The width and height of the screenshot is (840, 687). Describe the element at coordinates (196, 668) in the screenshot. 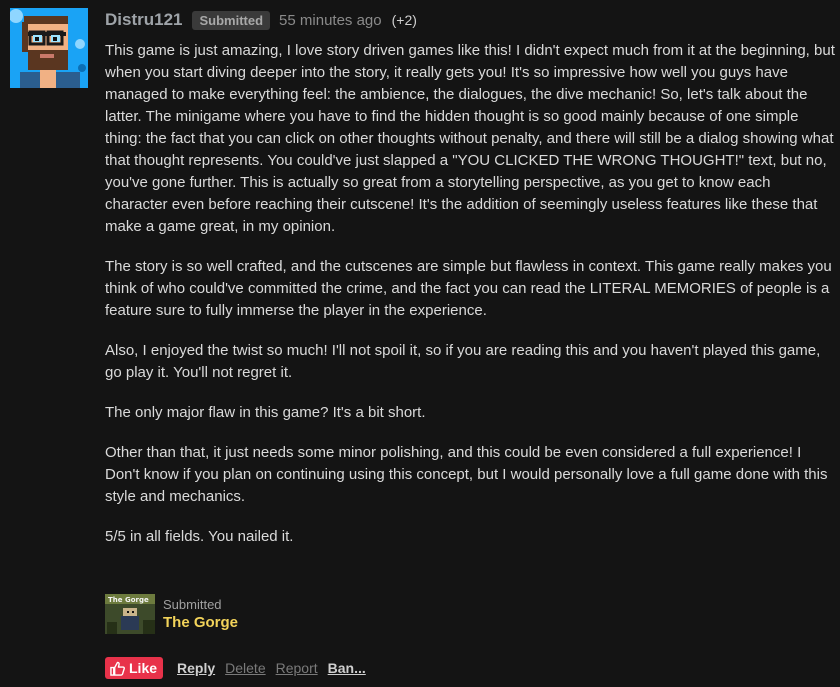

I see `reply-link: Reply` at that location.